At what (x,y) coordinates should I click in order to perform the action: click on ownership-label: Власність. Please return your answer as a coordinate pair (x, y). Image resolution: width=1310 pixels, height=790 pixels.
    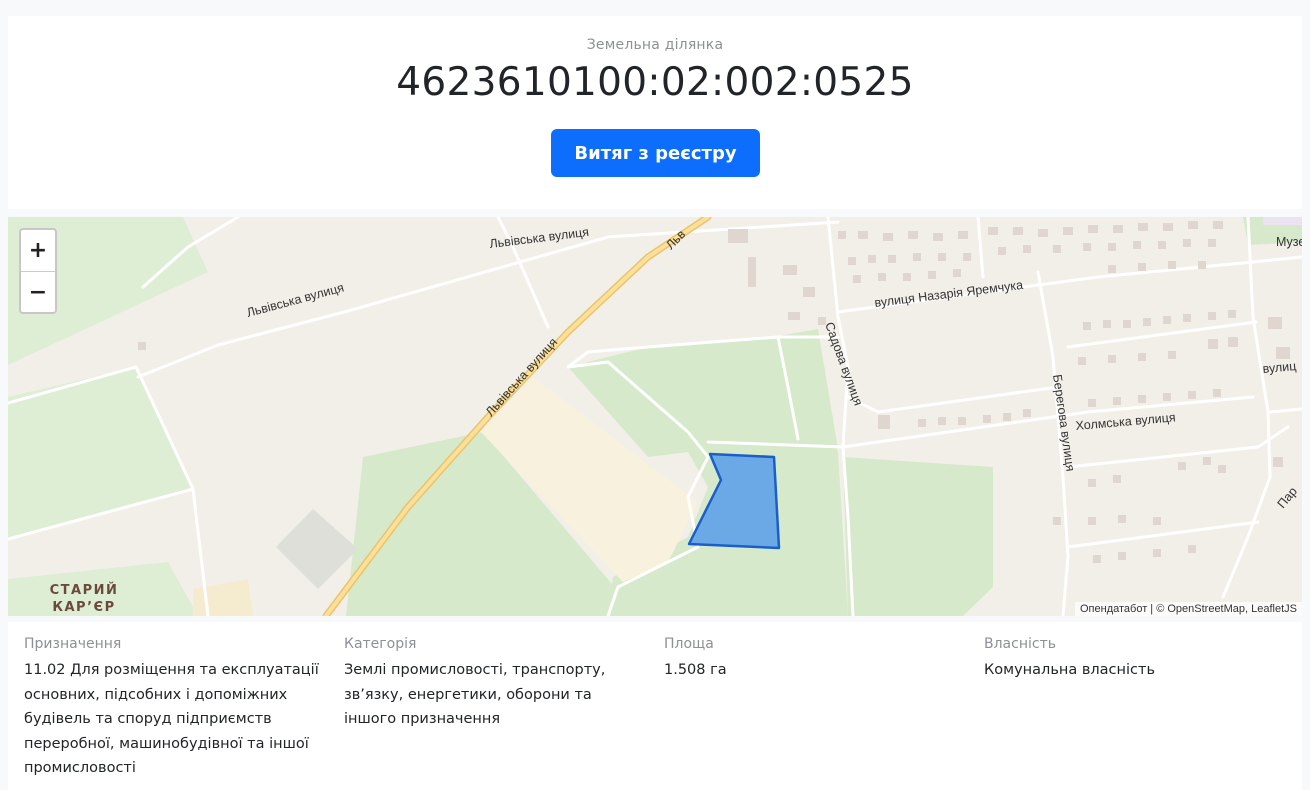
    Looking at the image, I should click on (1020, 644).